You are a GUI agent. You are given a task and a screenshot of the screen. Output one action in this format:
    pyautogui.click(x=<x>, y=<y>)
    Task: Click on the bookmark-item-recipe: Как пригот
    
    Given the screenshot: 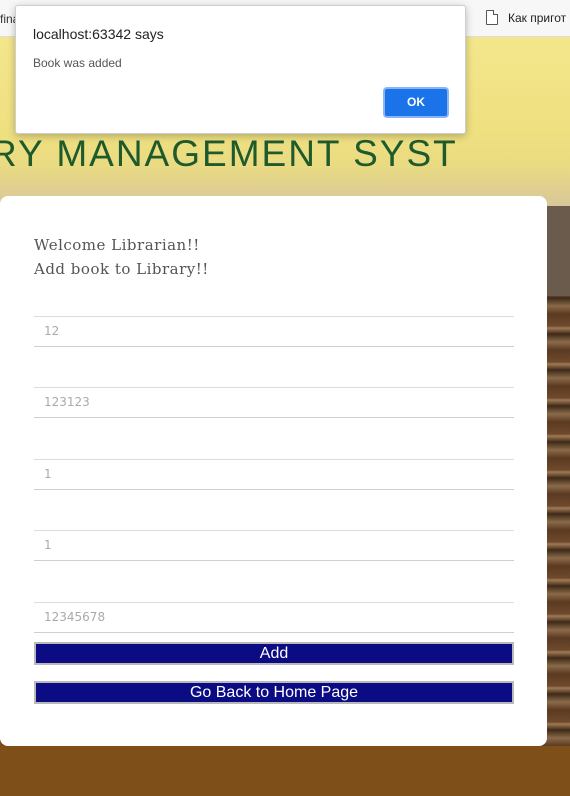 What is the action you would take?
    pyautogui.click(x=526, y=17)
    